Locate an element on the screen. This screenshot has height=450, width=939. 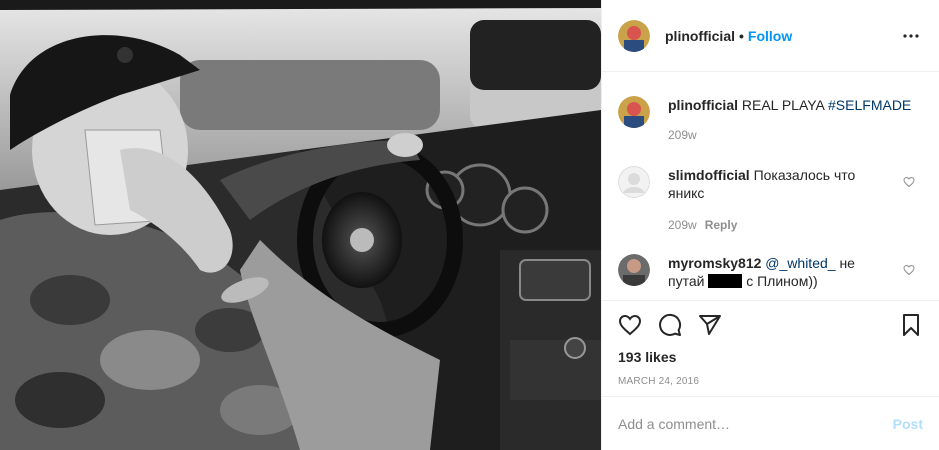
comment-username: slimdofficial is located at coordinates (709, 175).